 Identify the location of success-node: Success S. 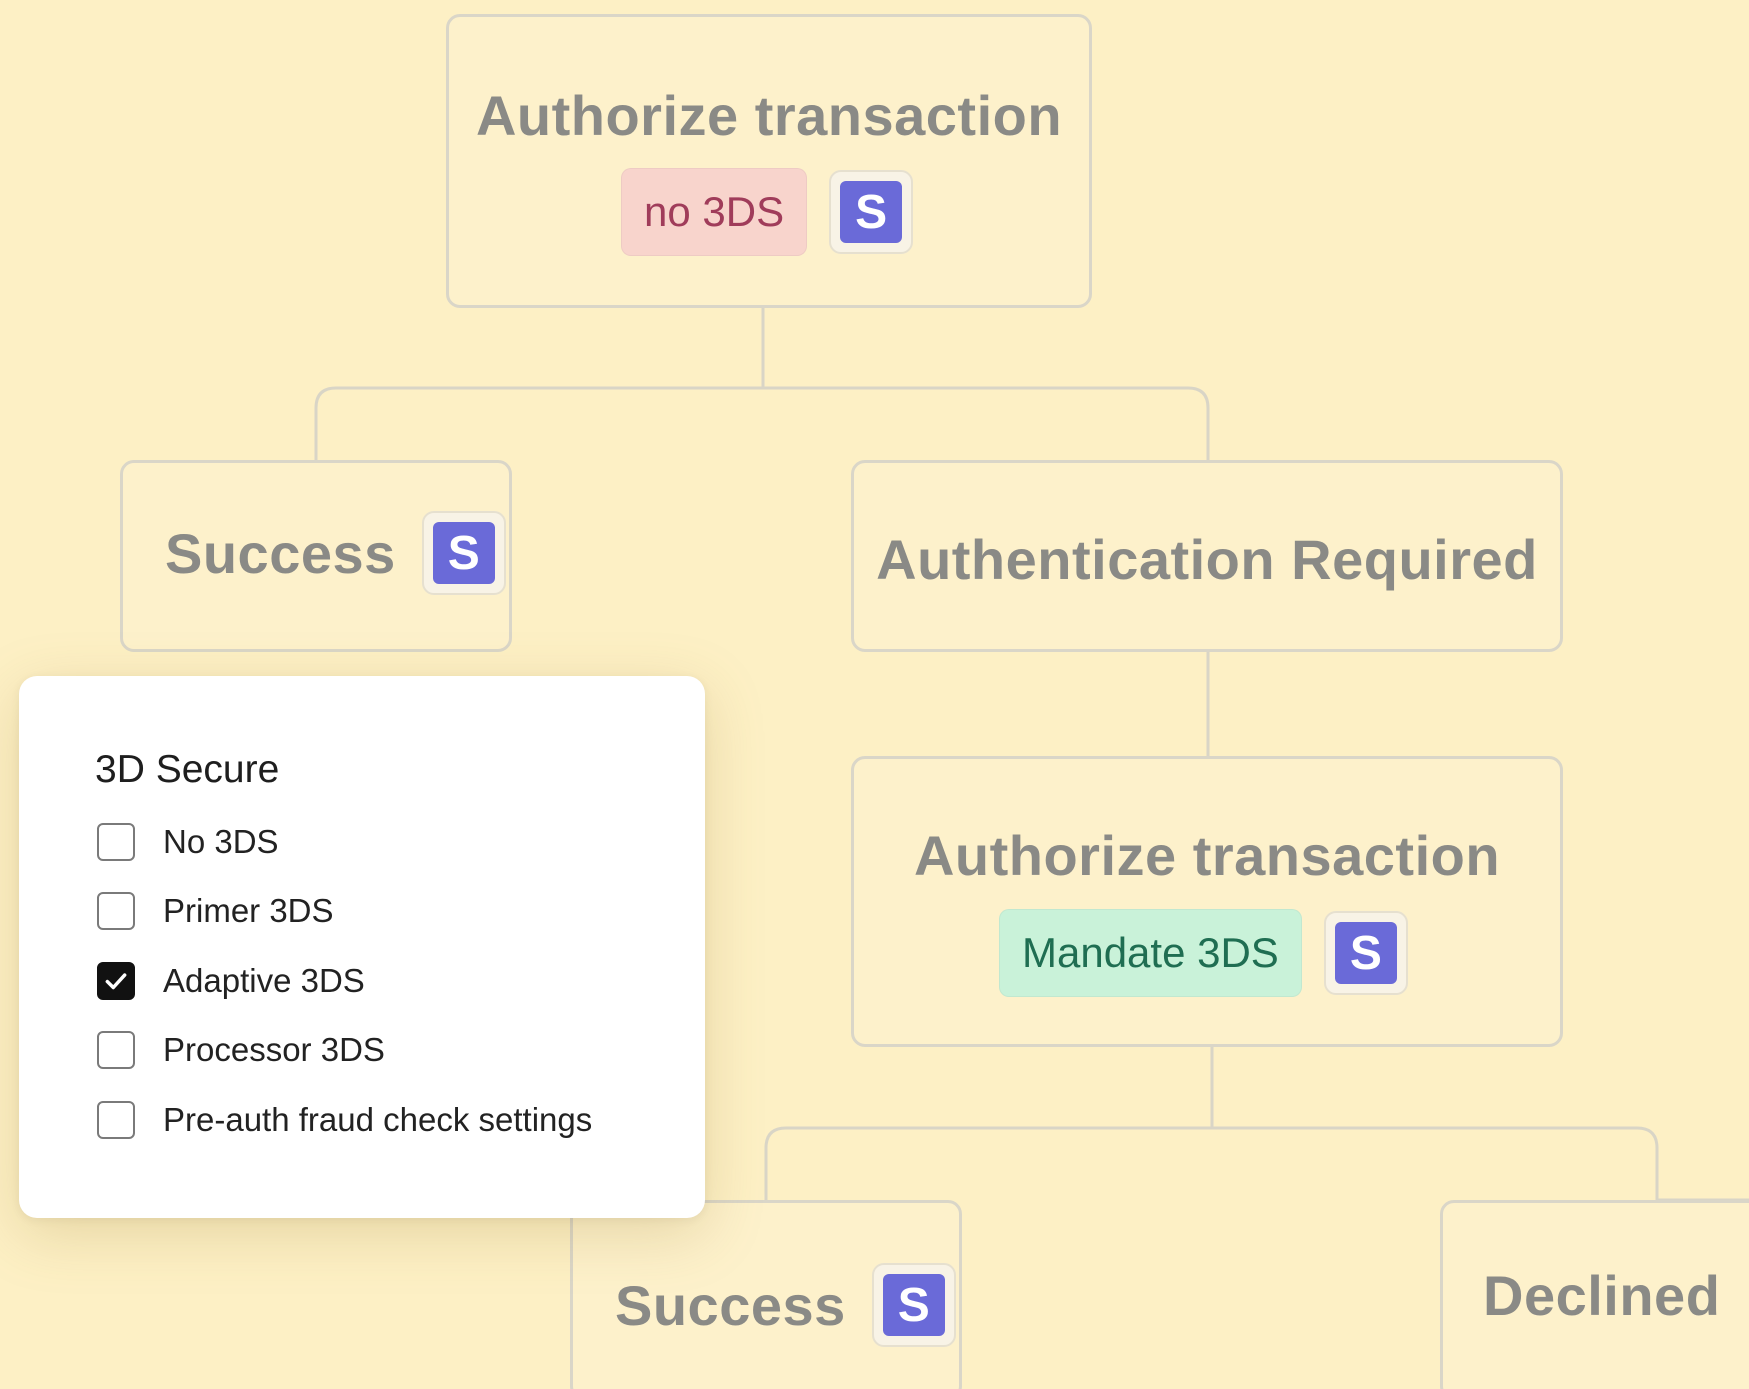
(316, 556).